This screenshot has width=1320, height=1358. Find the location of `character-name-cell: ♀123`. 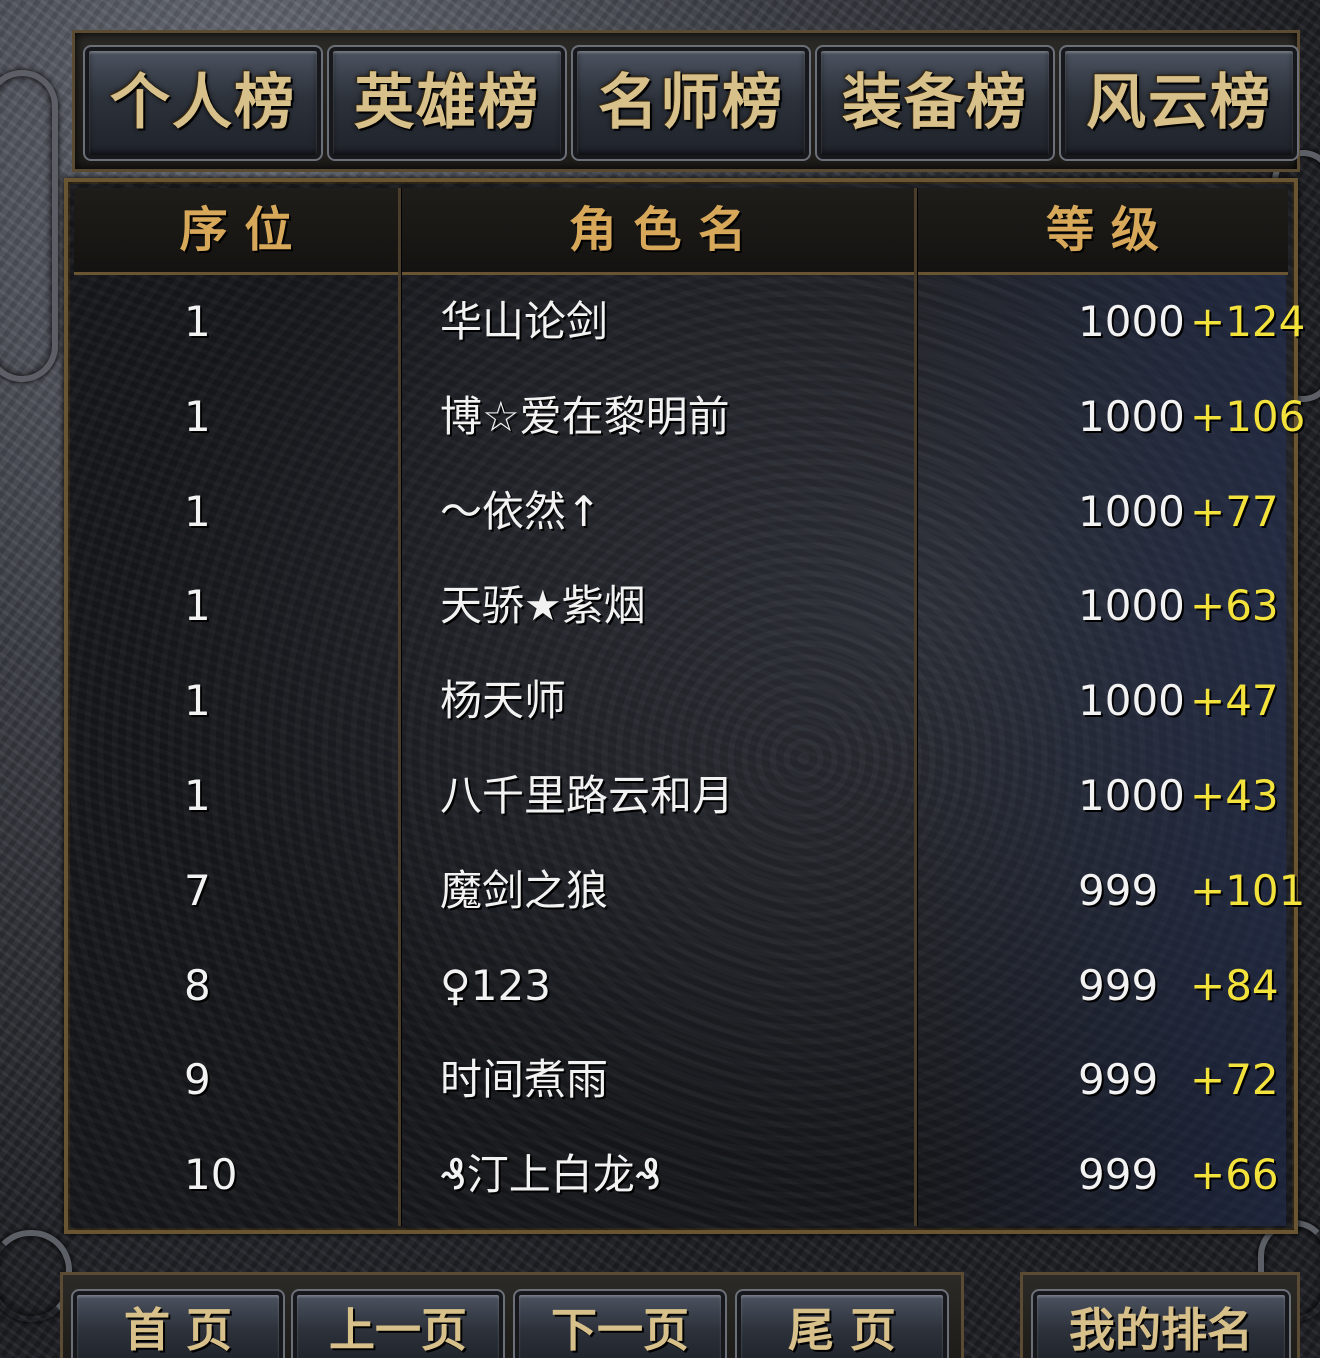

character-name-cell: ♀123 is located at coordinates (495, 985).